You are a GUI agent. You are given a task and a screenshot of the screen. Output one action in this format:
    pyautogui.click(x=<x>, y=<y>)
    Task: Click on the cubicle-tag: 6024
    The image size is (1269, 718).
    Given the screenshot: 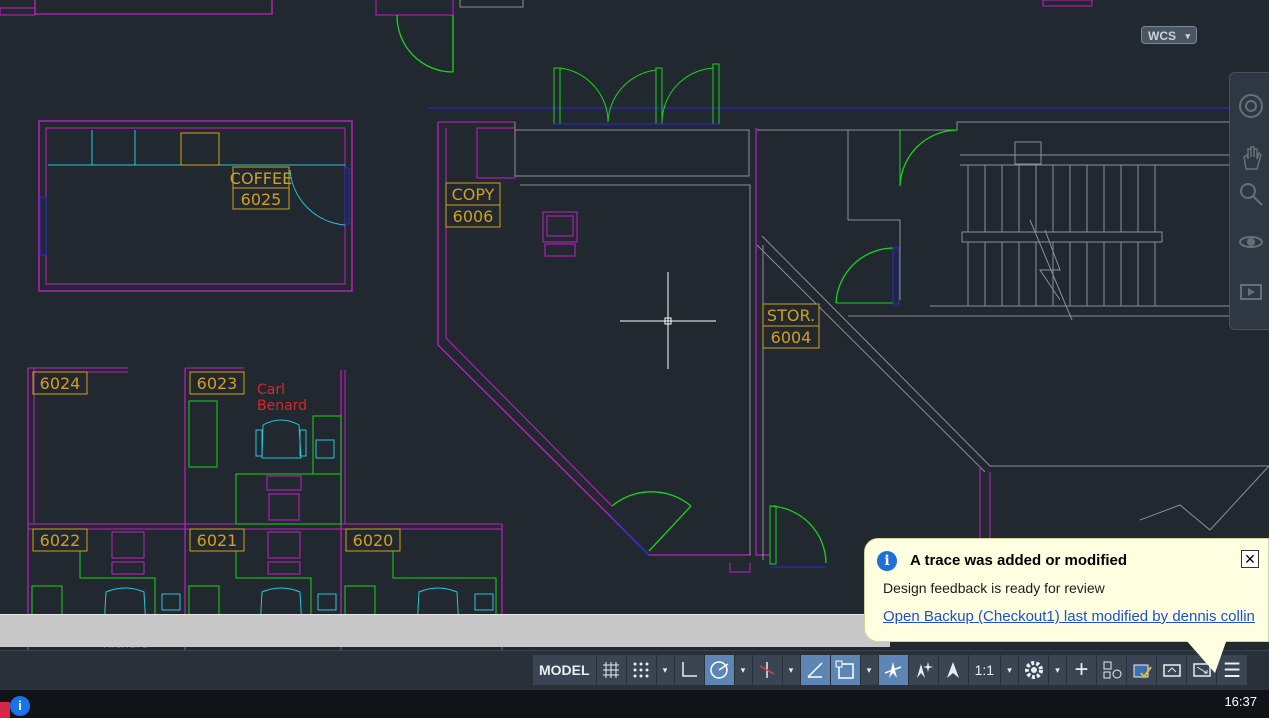 What is the action you would take?
    pyautogui.click(x=60, y=383)
    